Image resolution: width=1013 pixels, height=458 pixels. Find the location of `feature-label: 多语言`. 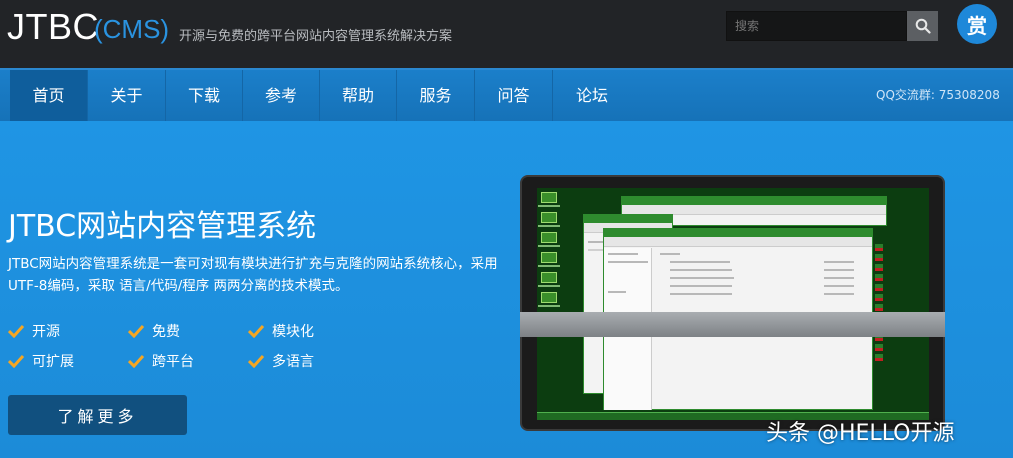

feature-label: 多语言 is located at coordinates (293, 362).